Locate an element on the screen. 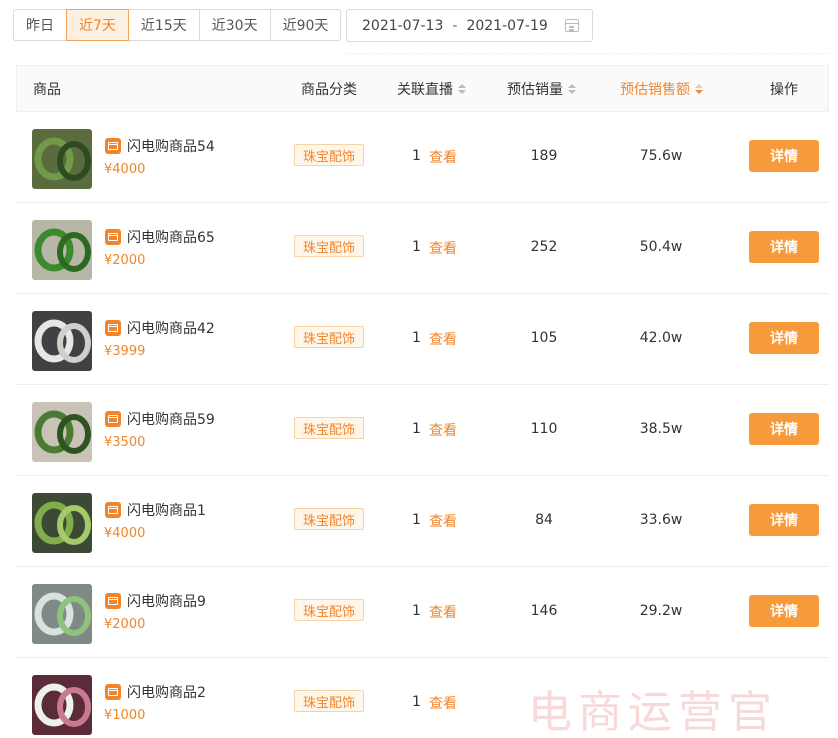 This screenshot has height=738, width=838. range-15days-button: 近15天 is located at coordinates (163, 25).